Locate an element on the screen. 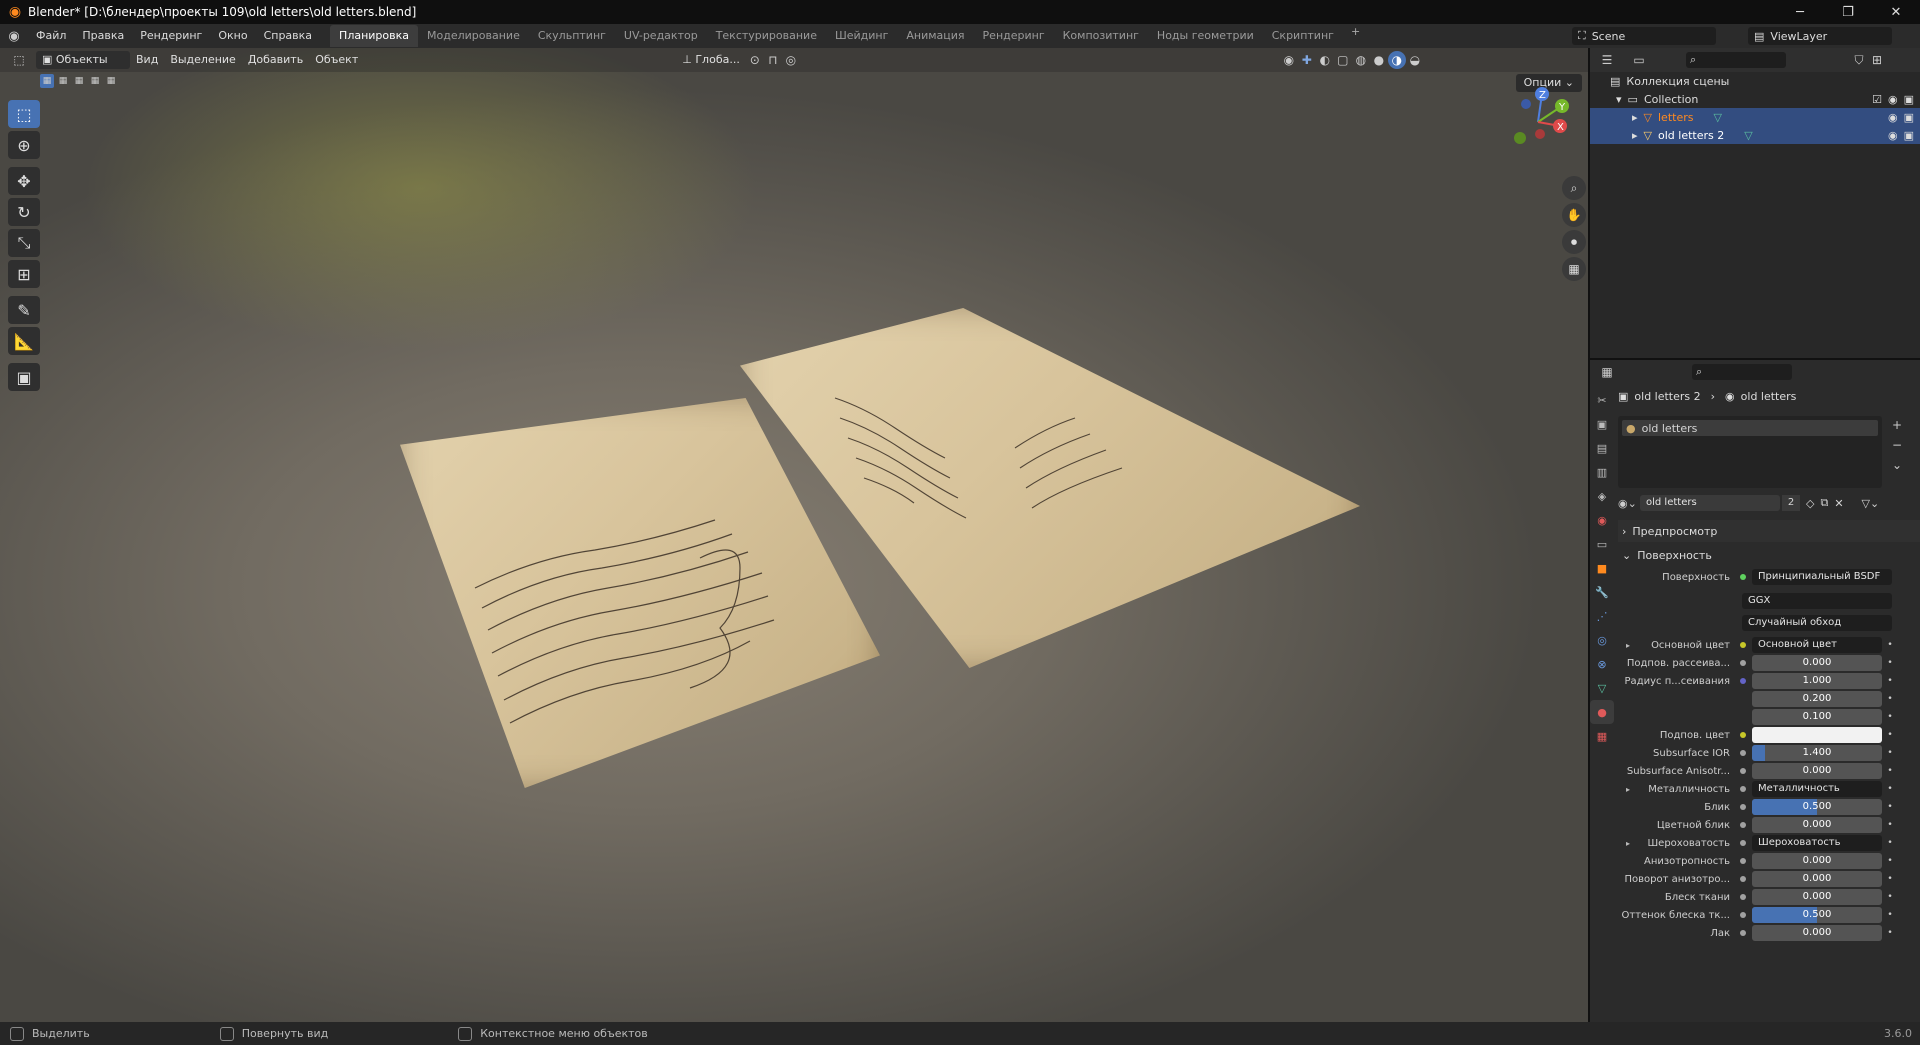  collection-tab-icon: ▭ is located at coordinates (1602, 544).